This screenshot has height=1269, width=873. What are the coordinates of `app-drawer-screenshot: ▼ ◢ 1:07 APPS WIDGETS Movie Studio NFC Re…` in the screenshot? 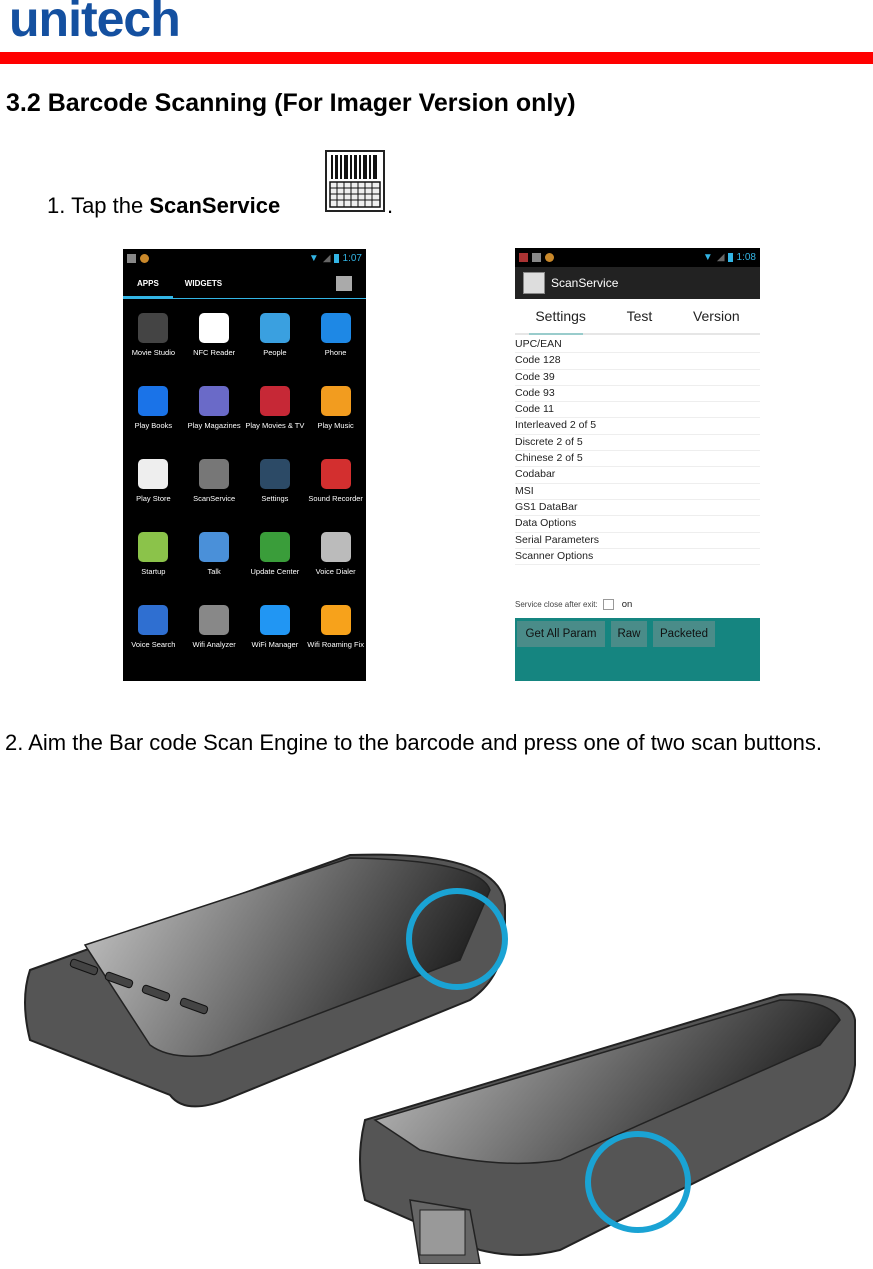 It's located at (244, 465).